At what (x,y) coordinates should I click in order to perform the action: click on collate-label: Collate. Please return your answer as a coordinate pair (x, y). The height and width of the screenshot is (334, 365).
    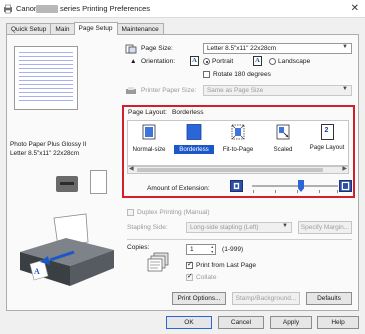
    Looking at the image, I should click on (206, 277).